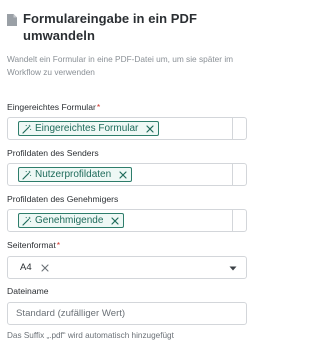 Image resolution: width=320 pixels, height=353 pixels. I want to click on document-icon, so click(12, 20).